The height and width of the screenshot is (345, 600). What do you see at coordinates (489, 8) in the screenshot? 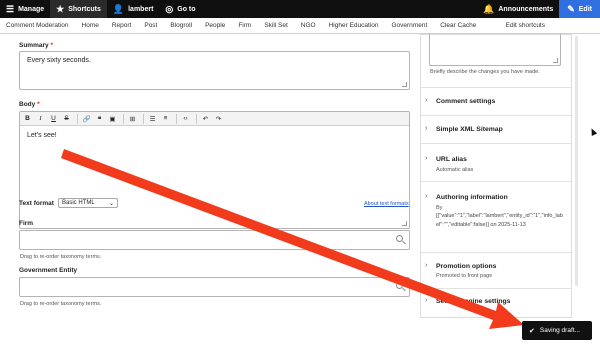
I see `bell-icon: 🔔` at bounding box center [489, 8].